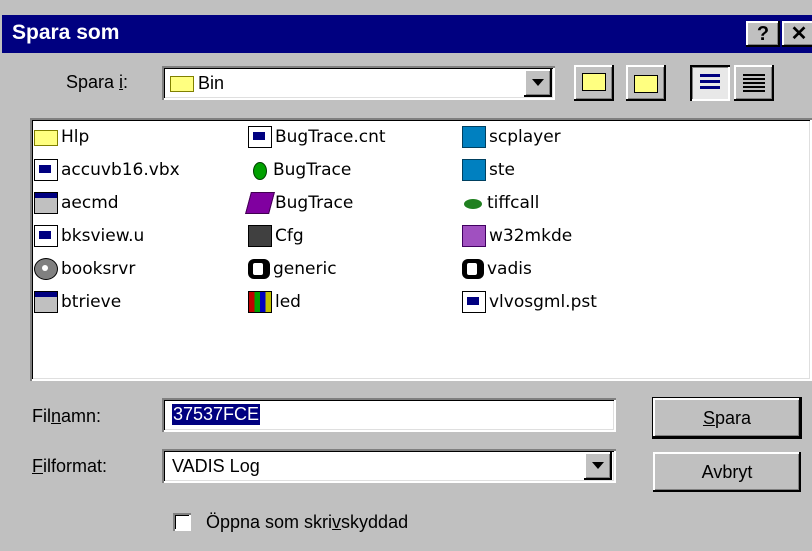 This screenshot has height=551, width=812. I want to click on book-file-icon, so click(260, 203).